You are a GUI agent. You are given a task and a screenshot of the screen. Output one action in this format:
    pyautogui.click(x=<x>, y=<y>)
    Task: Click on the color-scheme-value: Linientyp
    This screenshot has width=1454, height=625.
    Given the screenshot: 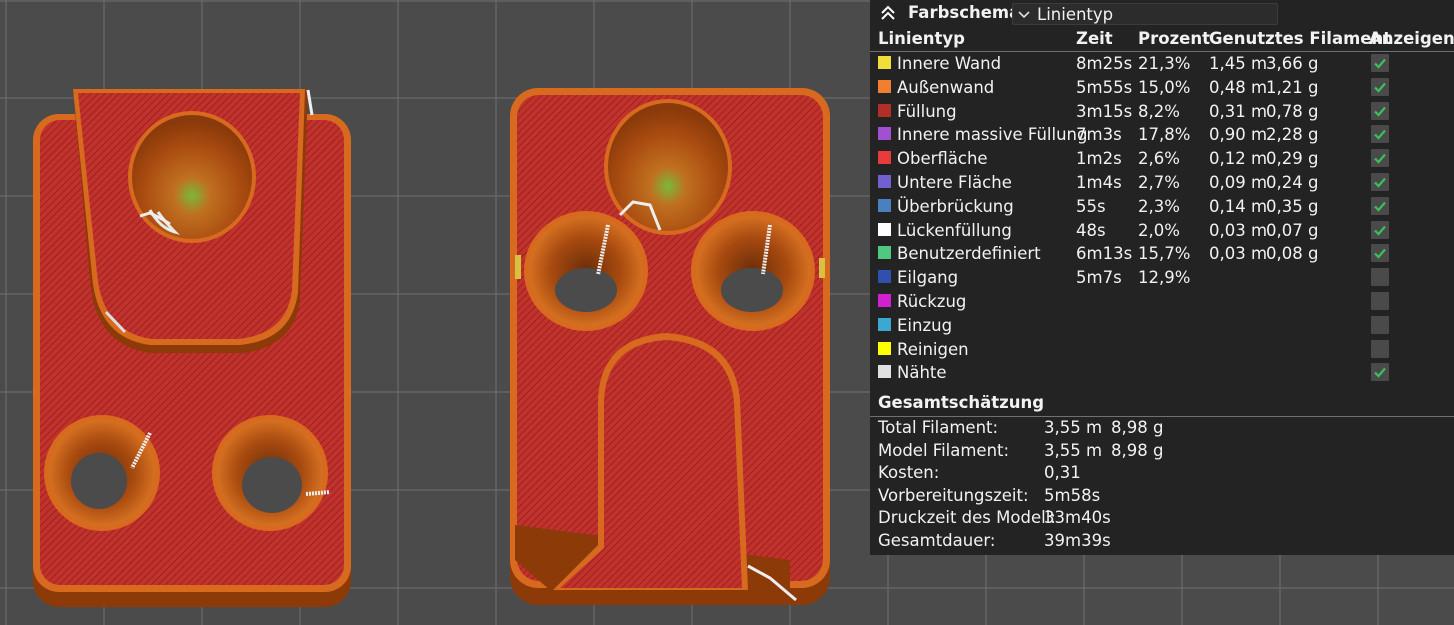 What is the action you would take?
    pyautogui.click(x=1075, y=14)
    